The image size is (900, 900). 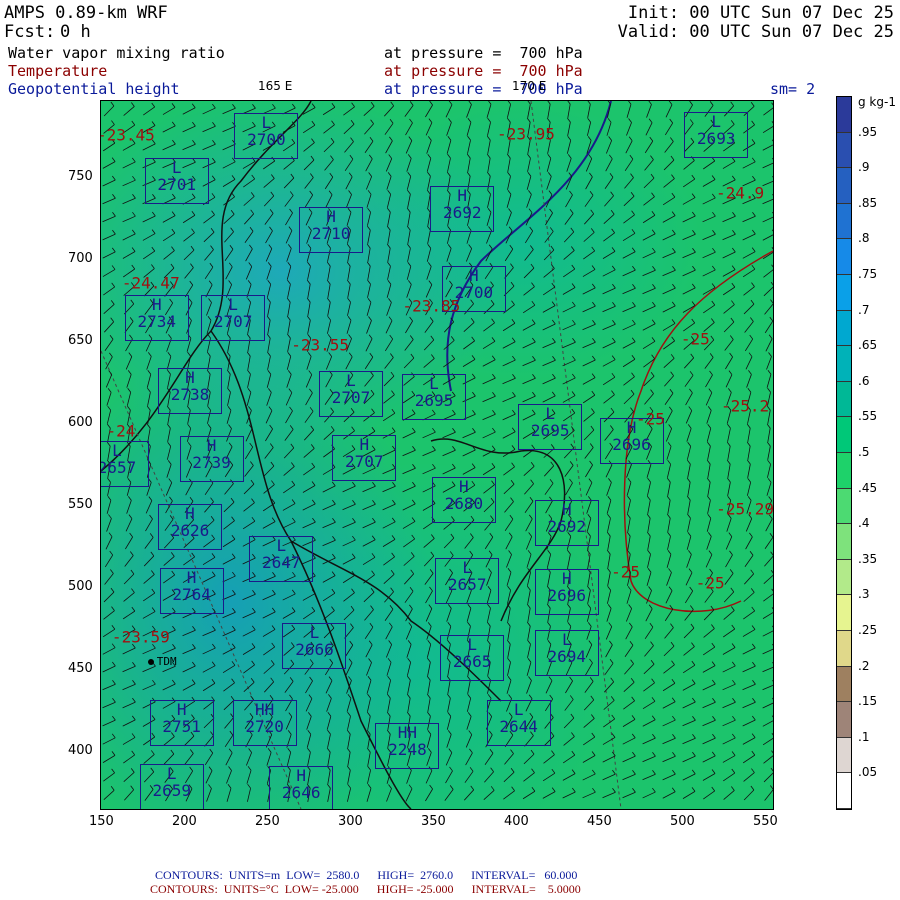 I want to click on colorbar-label: .1, so click(x=864, y=736).